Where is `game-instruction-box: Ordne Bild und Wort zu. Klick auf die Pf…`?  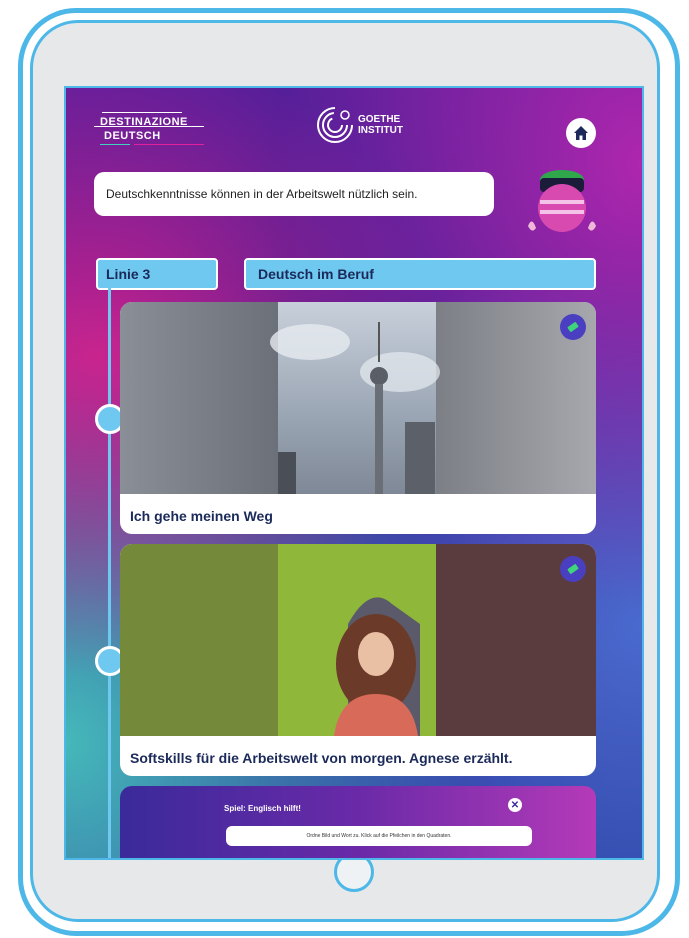 game-instruction-box: Ordne Bild und Wort zu. Klick auf die Pf… is located at coordinates (379, 836).